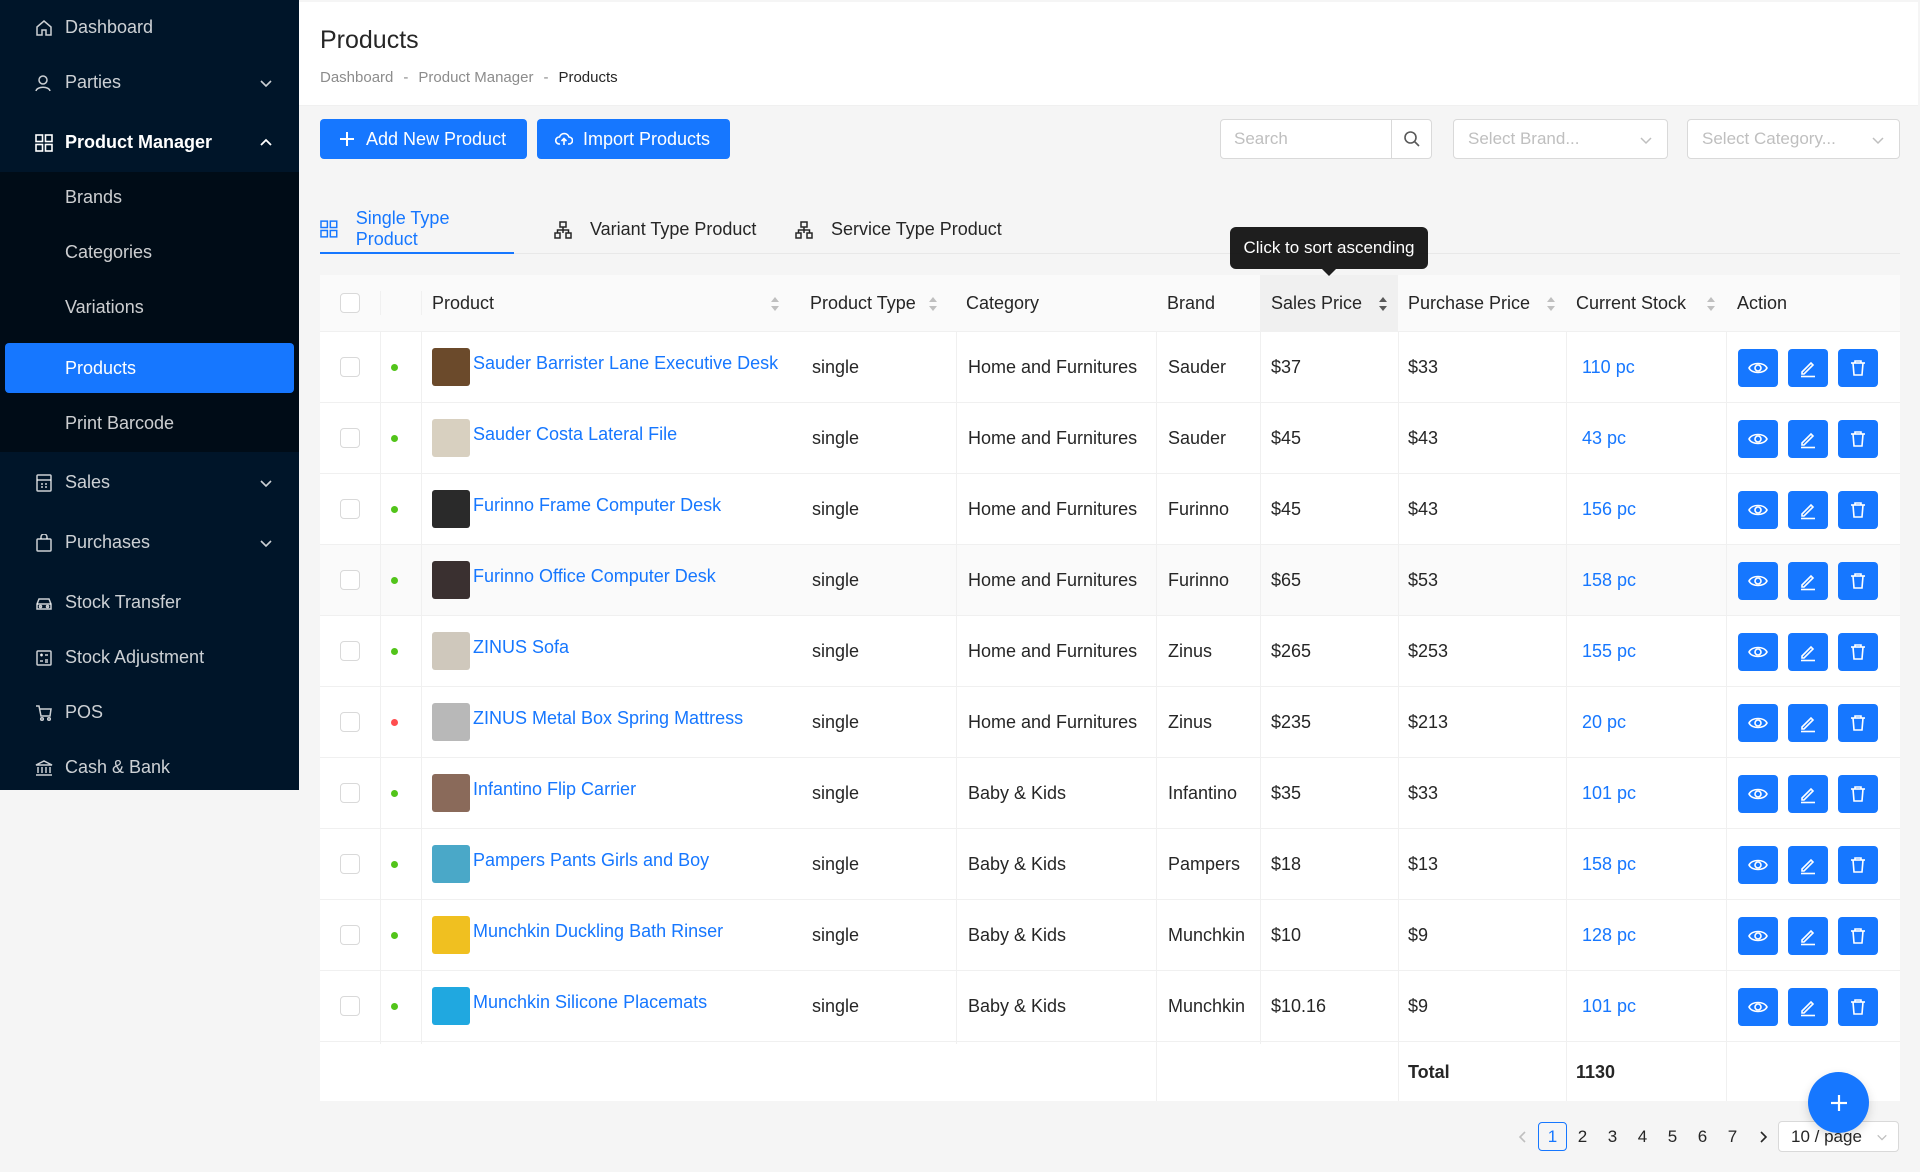 This screenshot has height=1172, width=1920. Describe the element at coordinates (1609, 935) in the screenshot. I see `current-stock-link: 128 pc` at that location.